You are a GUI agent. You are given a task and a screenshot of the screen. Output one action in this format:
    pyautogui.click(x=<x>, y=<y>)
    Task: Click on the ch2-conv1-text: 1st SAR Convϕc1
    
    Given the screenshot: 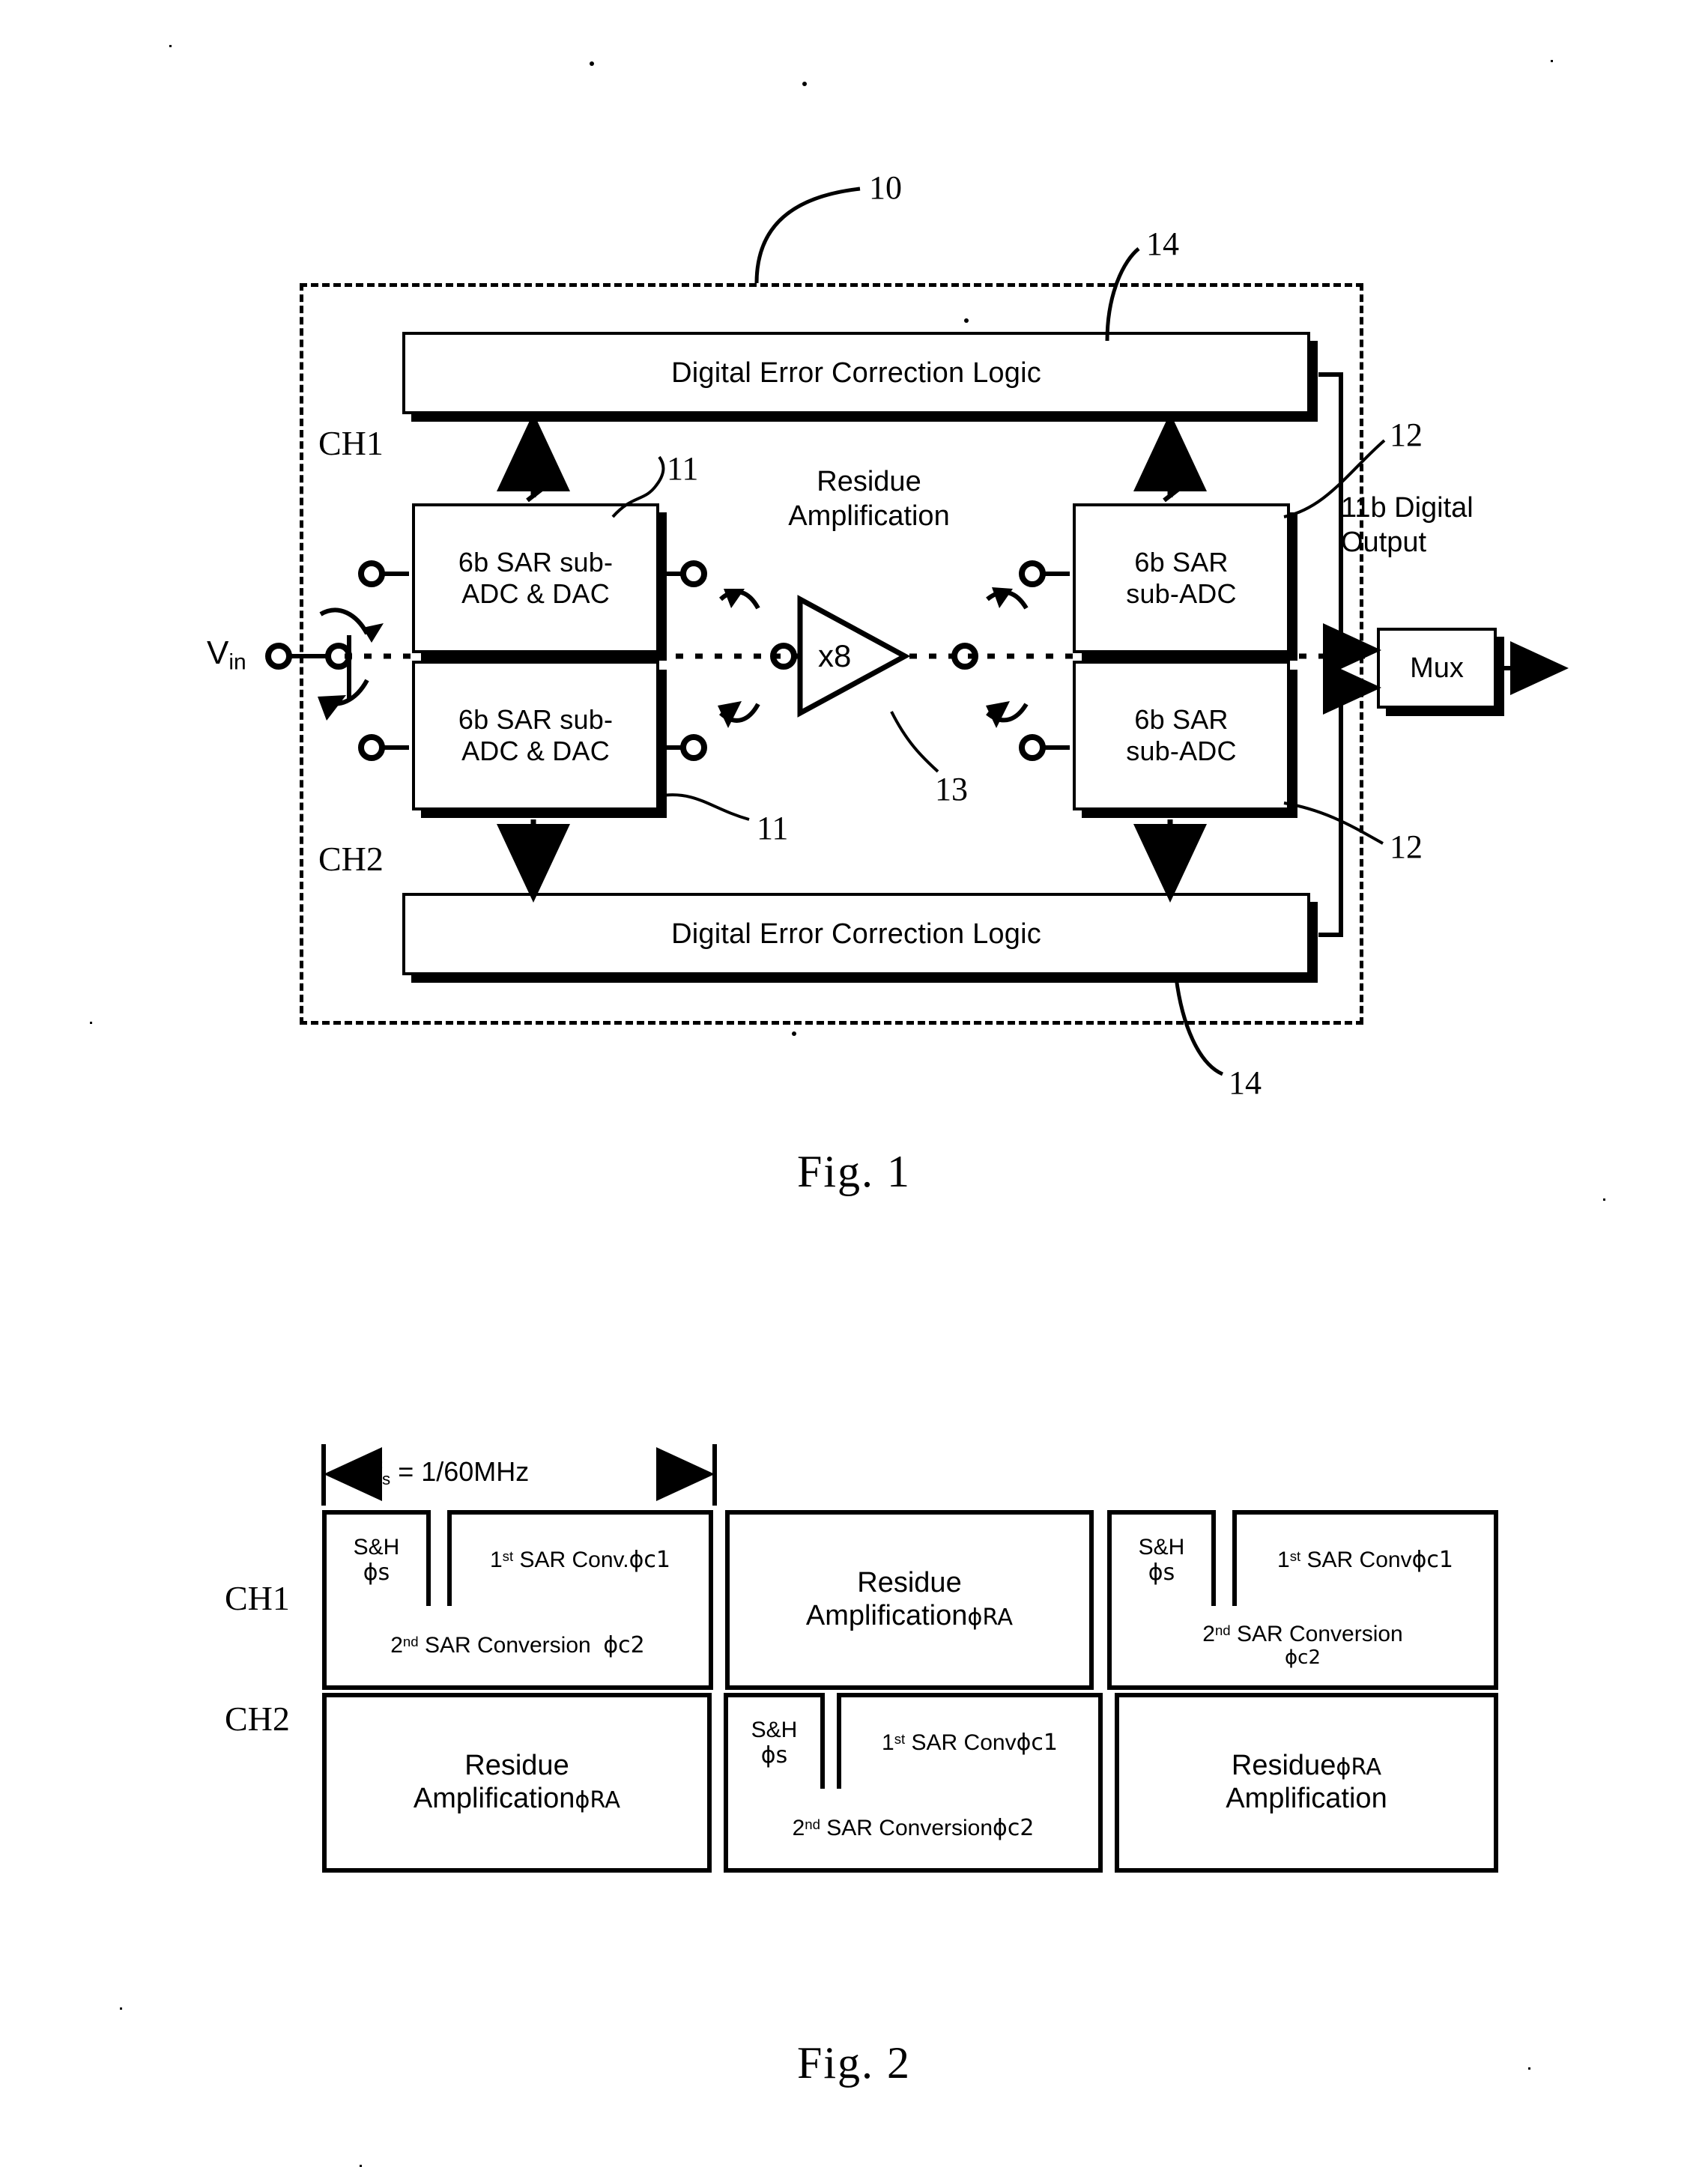 What is the action you would take?
    pyautogui.click(x=970, y=1743)
    